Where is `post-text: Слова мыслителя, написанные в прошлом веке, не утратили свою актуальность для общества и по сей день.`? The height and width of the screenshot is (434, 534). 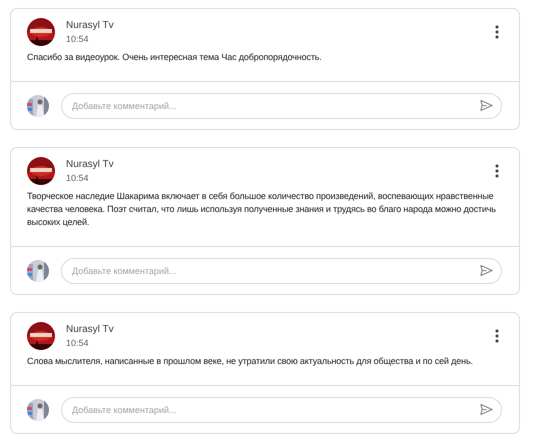
post-text: Слова мыслителя, написанные в прошлом веке, не утратили свою актуальность для общества и по сей день. is located at coordinates (265, 370).